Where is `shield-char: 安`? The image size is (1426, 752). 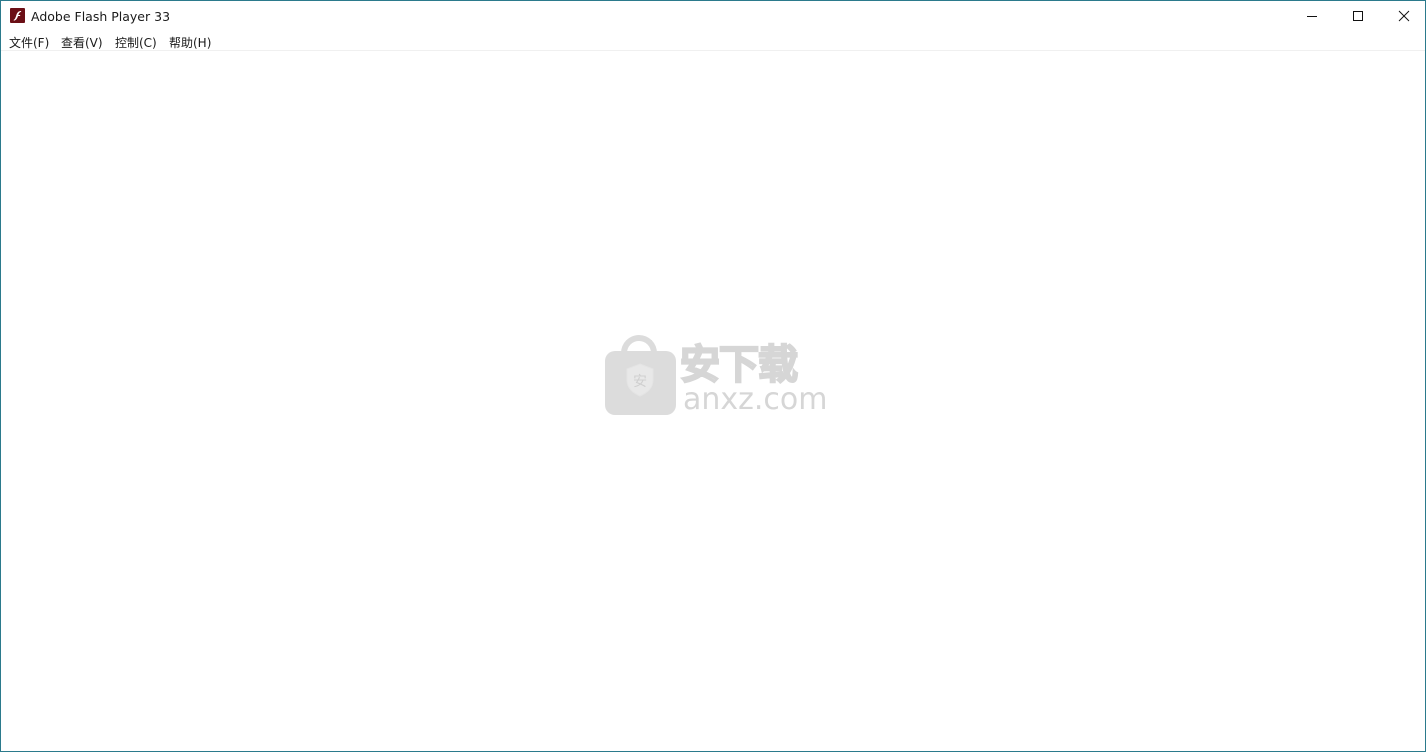 shield-char: 安 is located at coordinates (640, 382).